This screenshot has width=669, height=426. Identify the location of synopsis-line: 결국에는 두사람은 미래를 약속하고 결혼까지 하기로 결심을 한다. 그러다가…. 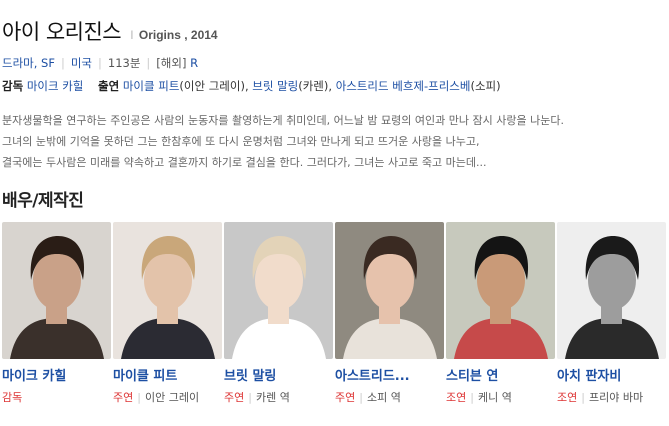
(244, 162).